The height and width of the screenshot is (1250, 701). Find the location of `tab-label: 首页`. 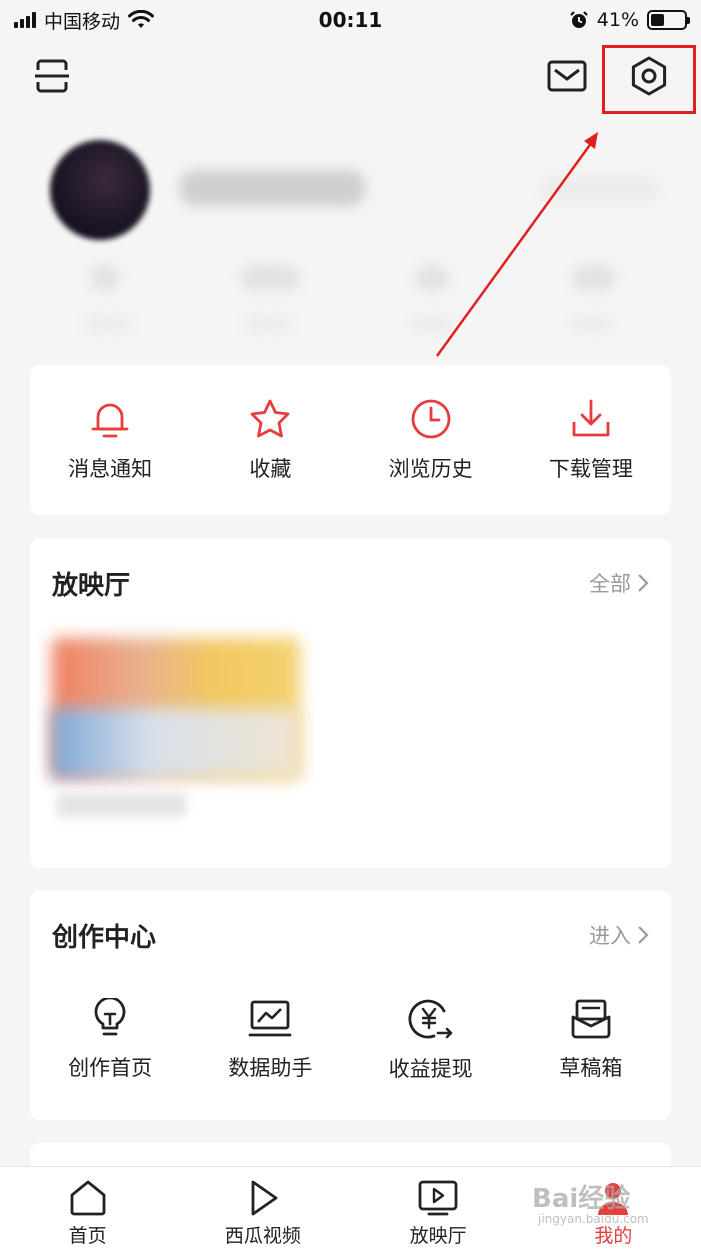

tab-label: 首页 is located at coordinates (87, 1236).